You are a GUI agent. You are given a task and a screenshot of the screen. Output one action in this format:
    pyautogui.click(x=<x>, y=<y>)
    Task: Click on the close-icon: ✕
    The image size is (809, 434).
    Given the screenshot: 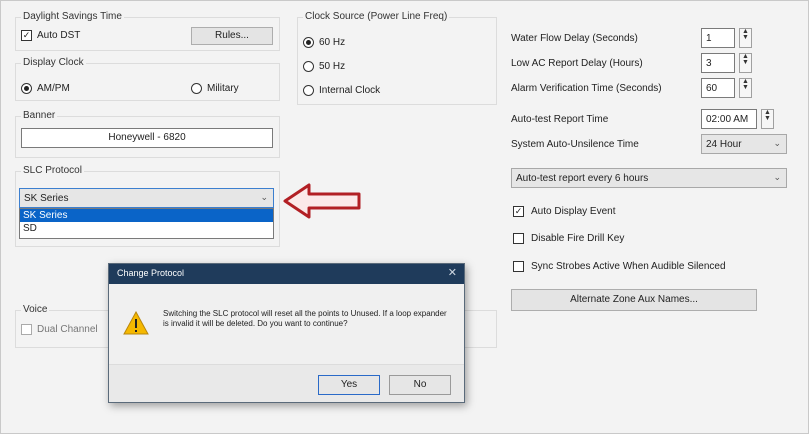 What is the action you would take?
    pyautogui.click(x=452, y=272)
    